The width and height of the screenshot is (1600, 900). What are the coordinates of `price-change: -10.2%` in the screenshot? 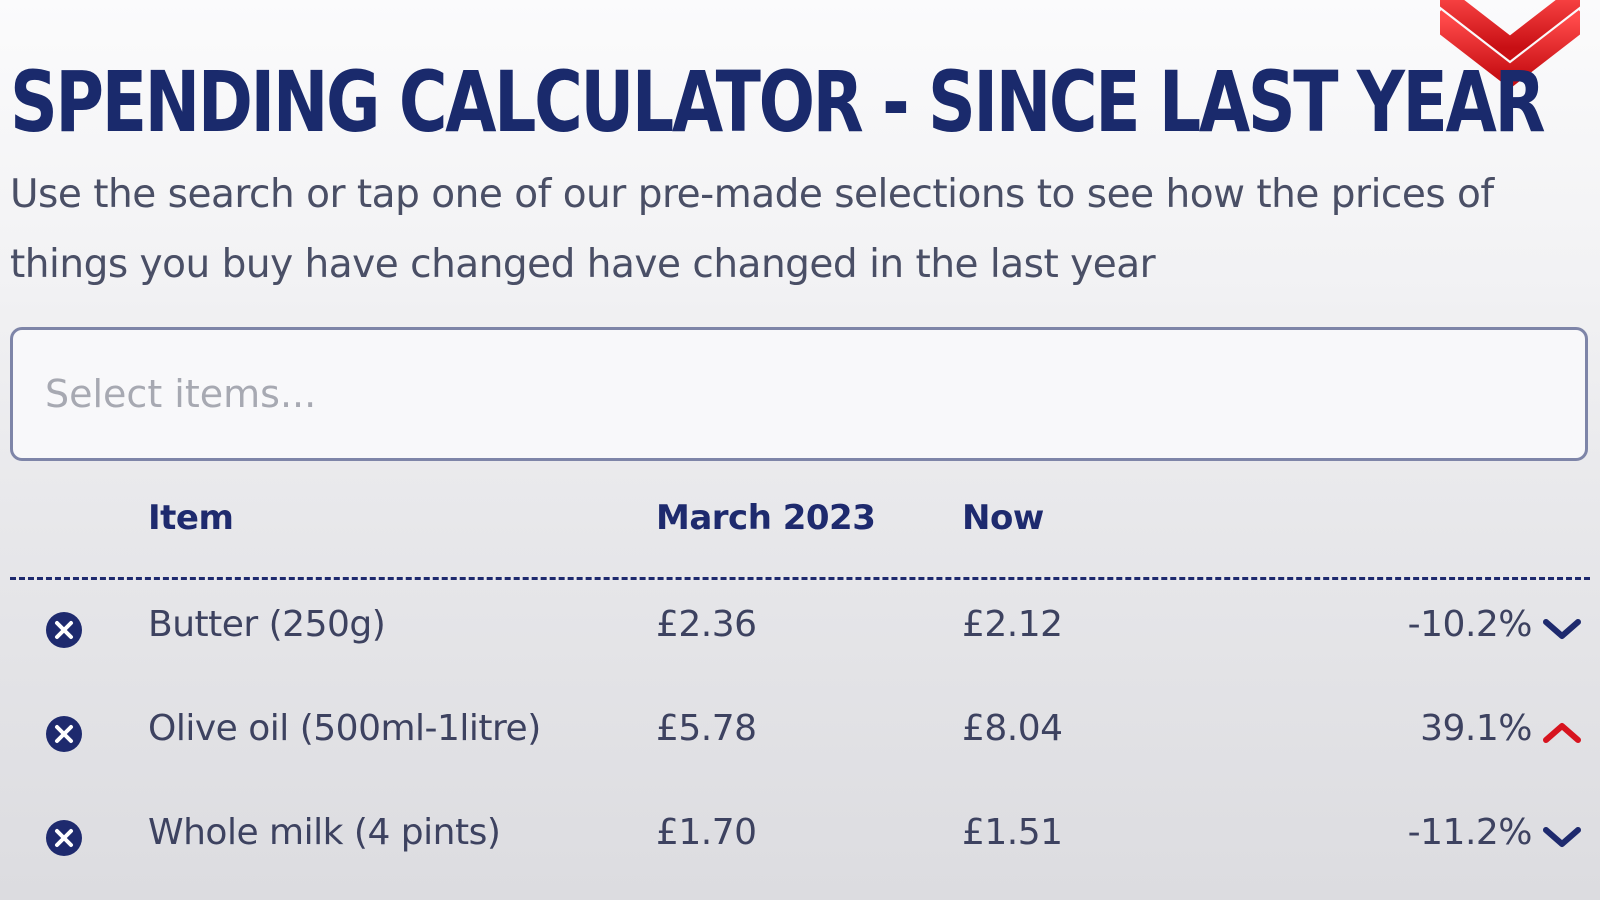 It's located at (1470, 624).